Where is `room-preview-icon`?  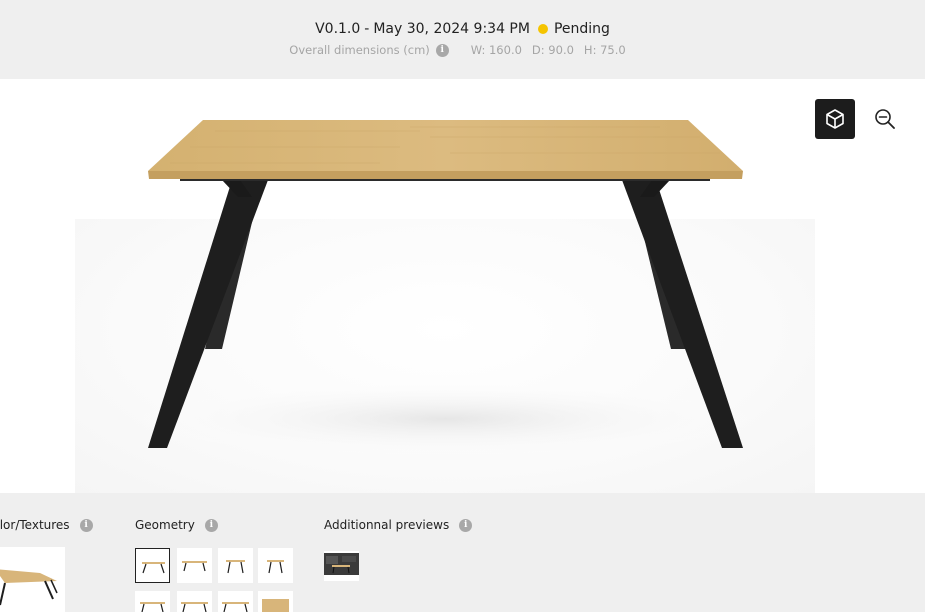
room-preview-icon is located at coordinates (341, 564).